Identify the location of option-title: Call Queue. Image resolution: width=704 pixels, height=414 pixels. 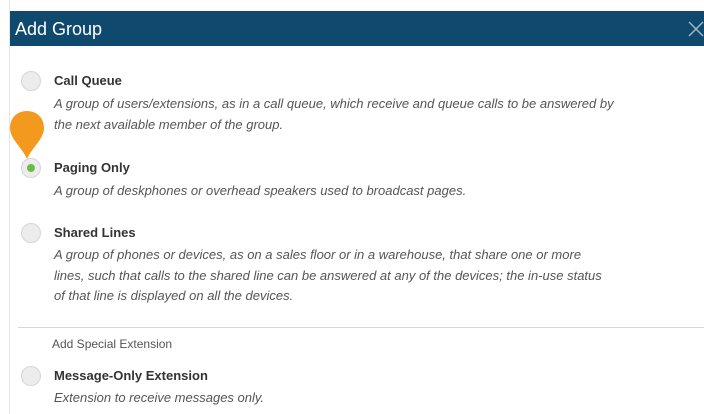
(88, 80).